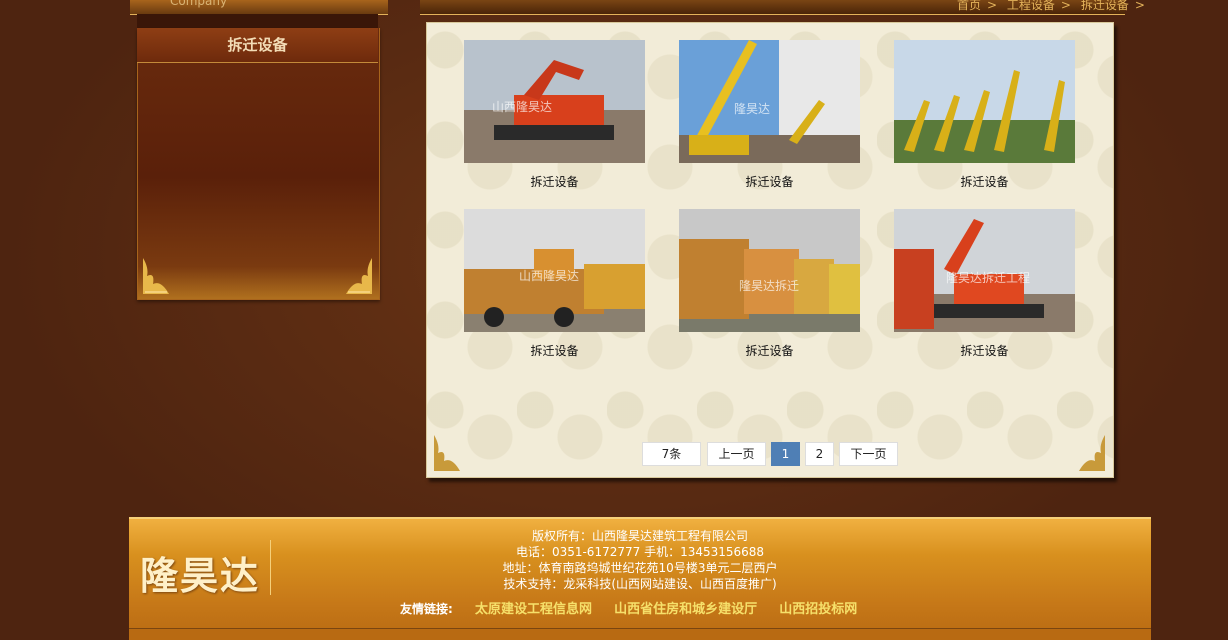 The height and width of the screenshot is (640, 1228). What do you see at coordinates (984, 270) in the screenshot?
I see `product-image-6: 隆昊达拆迁工程` at bounding box center [984, 270].